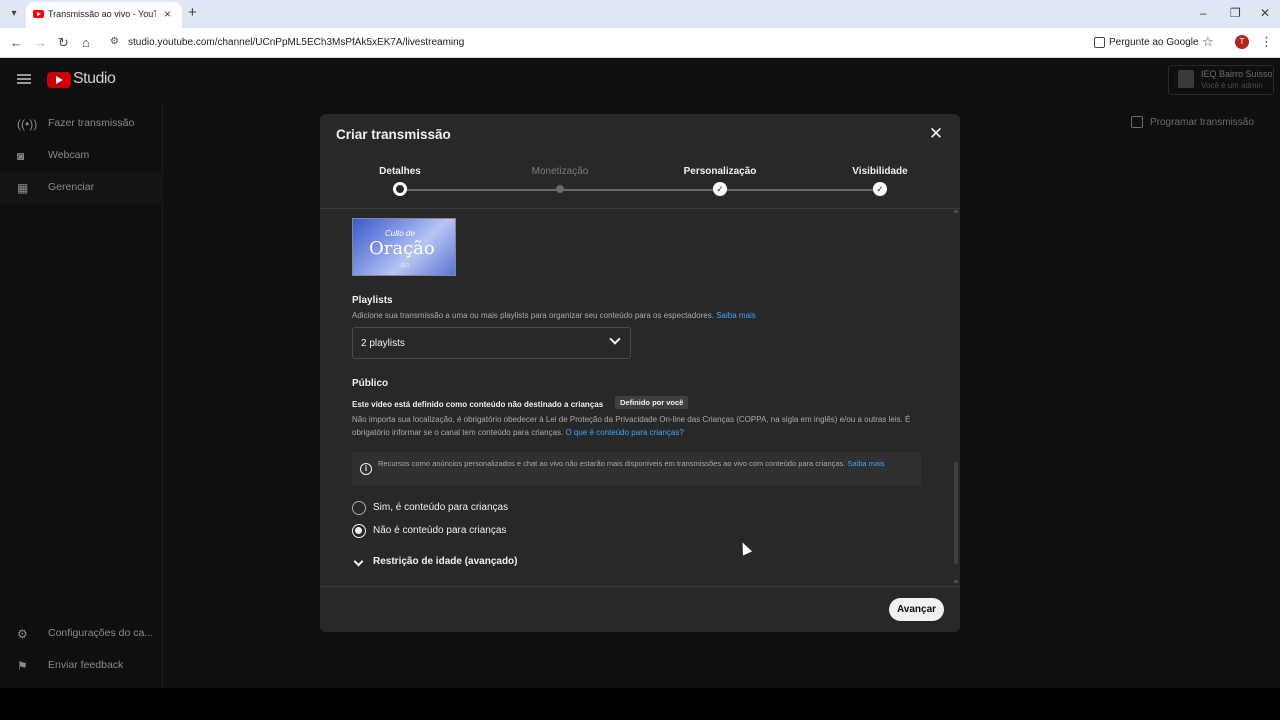 The width and height of the screenshot is (1280, 720). I want to click on close-icon: ✕, so click(936, 134).